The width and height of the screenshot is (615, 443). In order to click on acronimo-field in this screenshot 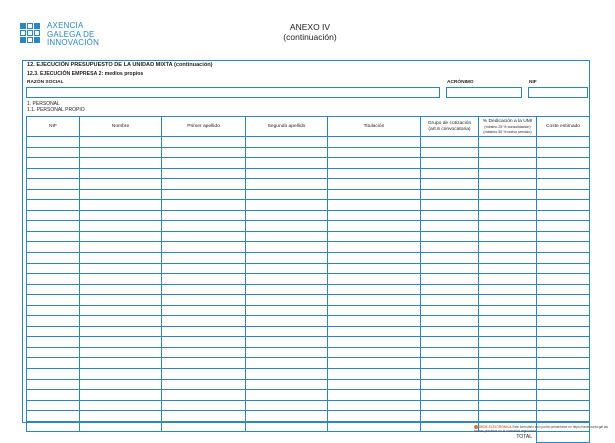, I will do `click(484, 92)`.